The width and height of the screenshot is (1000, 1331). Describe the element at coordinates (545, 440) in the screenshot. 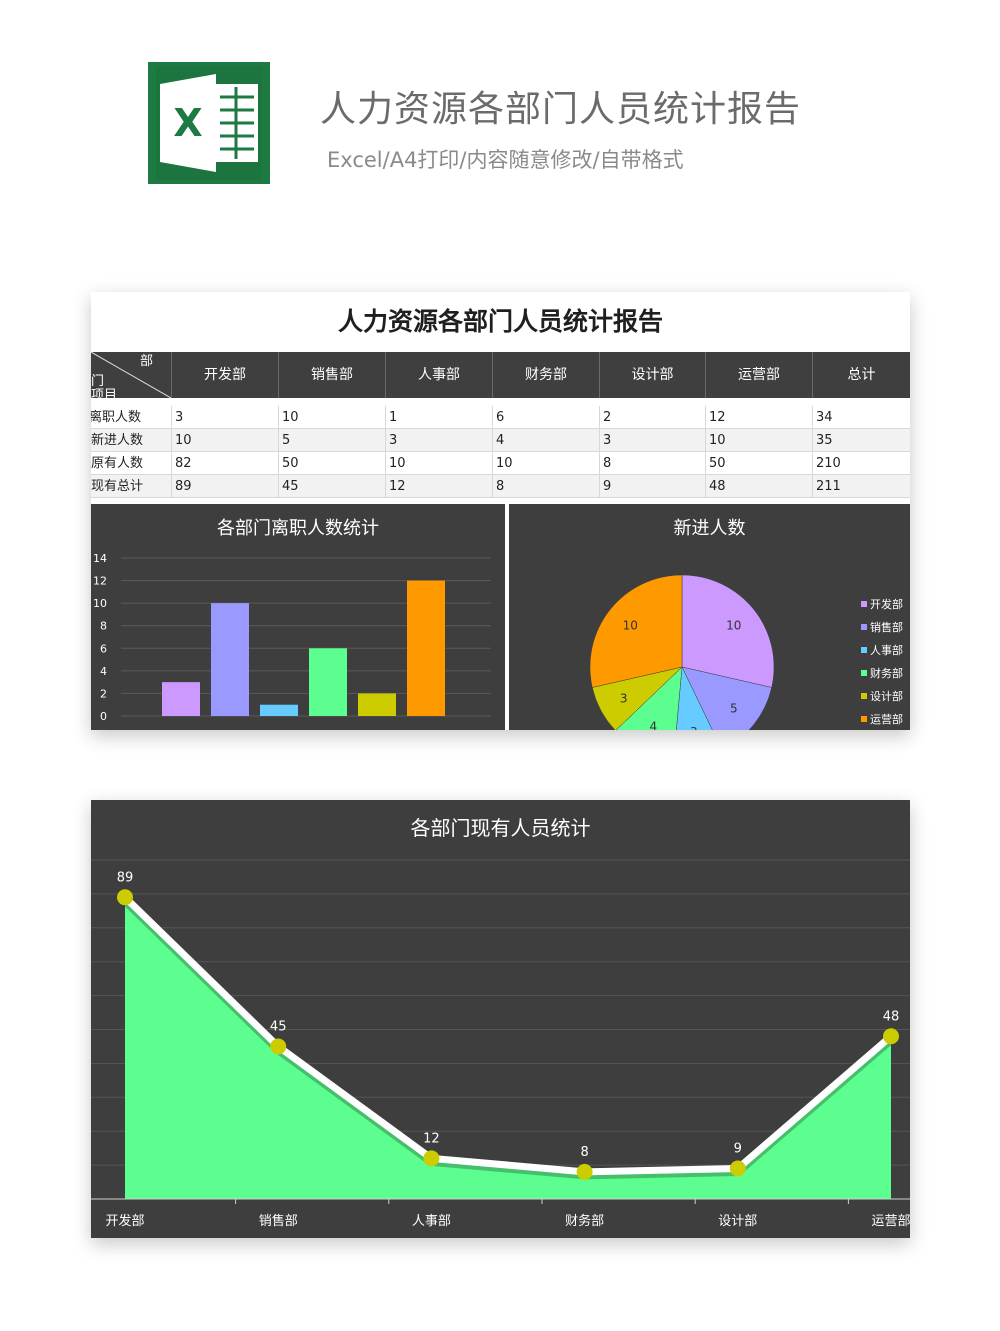

I see `table-cell: 4` at that location.